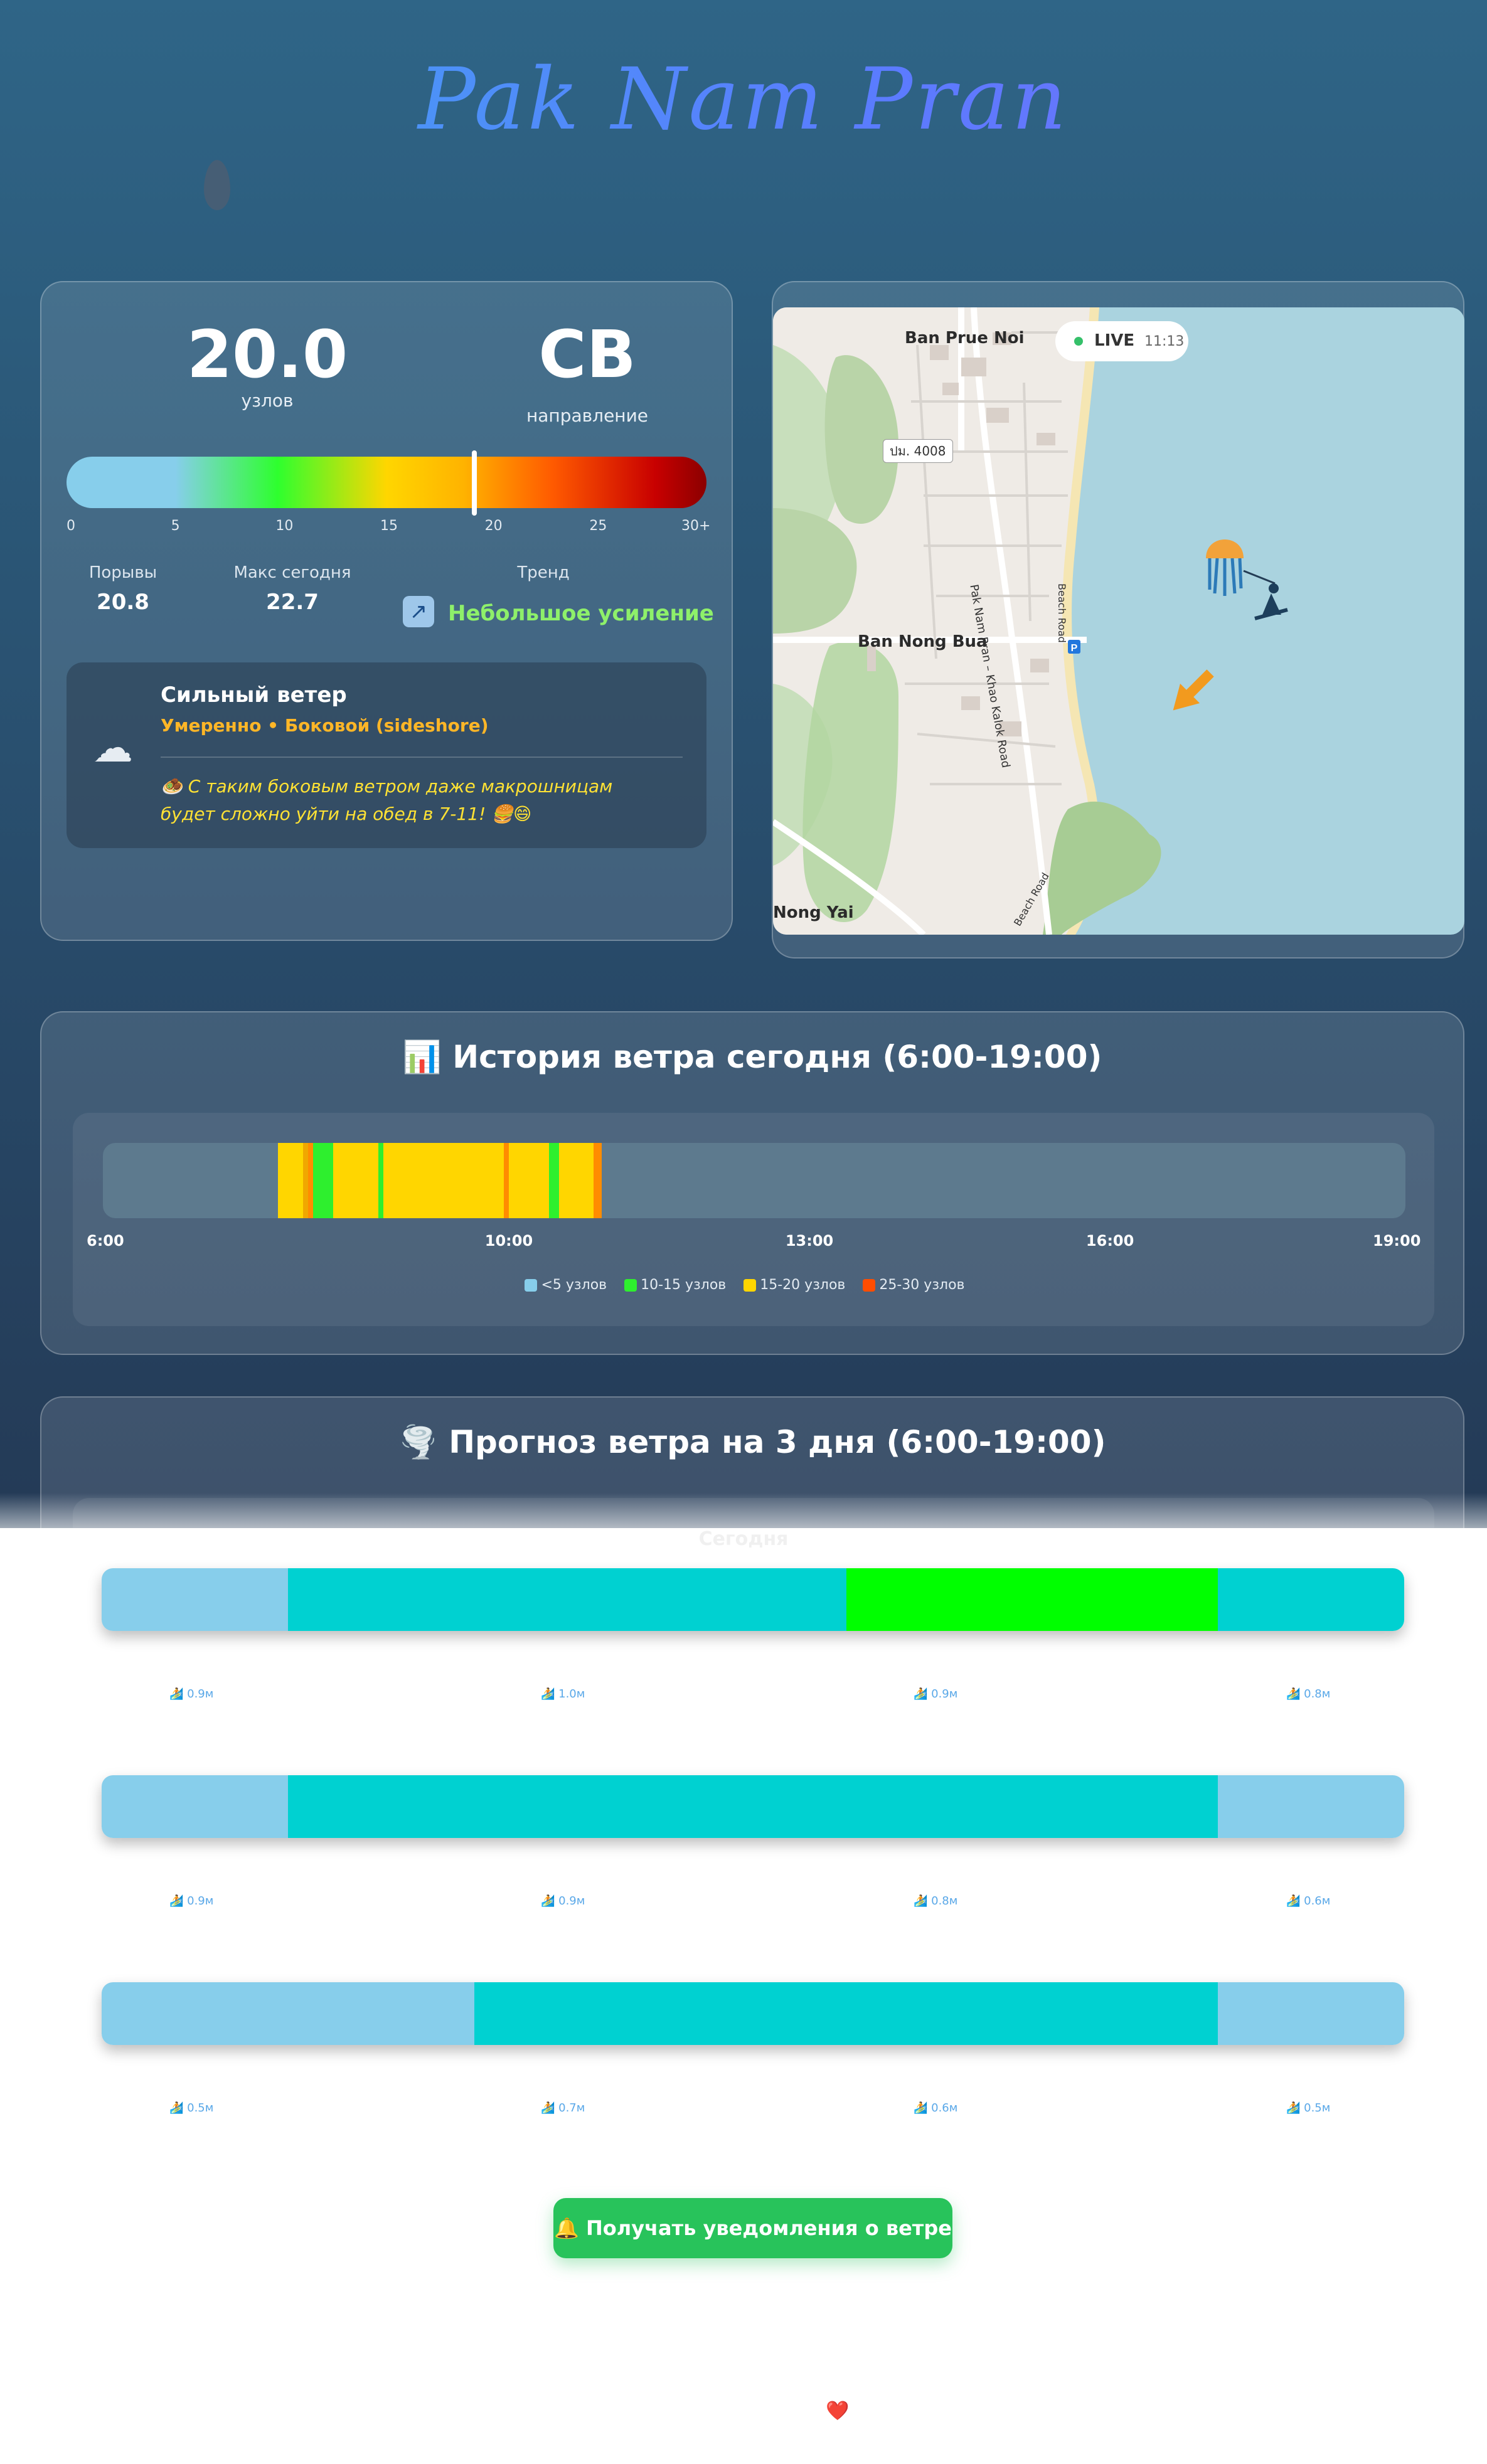 This screenshot has height=2464, width=1487. What do you see at coordinates (684, 1285) in the screenshot?
I see `legend-label: 10-15 узлов` at bounding box center [684, 1285].